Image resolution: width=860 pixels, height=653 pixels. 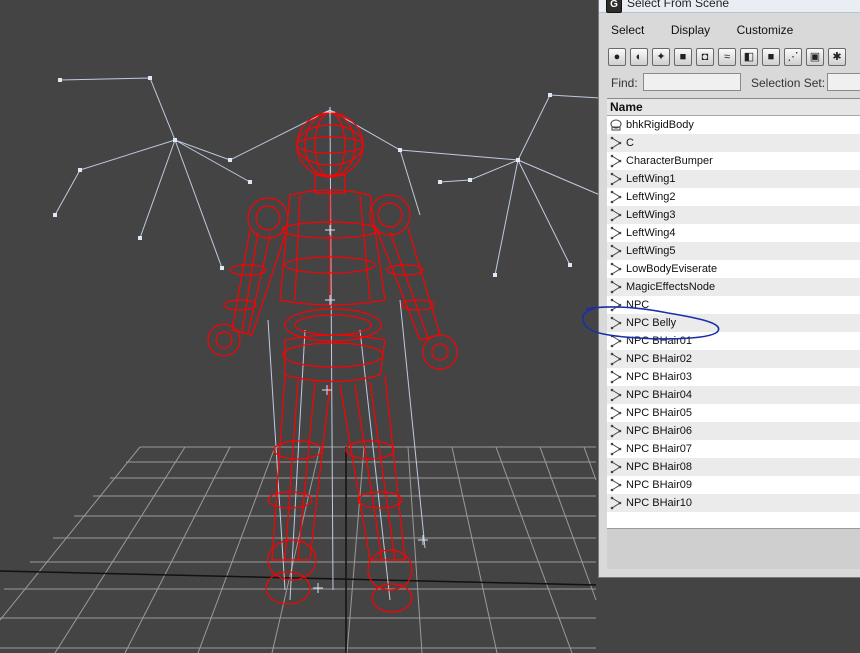 I want to click on list-item-label: NPC BHair01, so click(x=659, y=341).